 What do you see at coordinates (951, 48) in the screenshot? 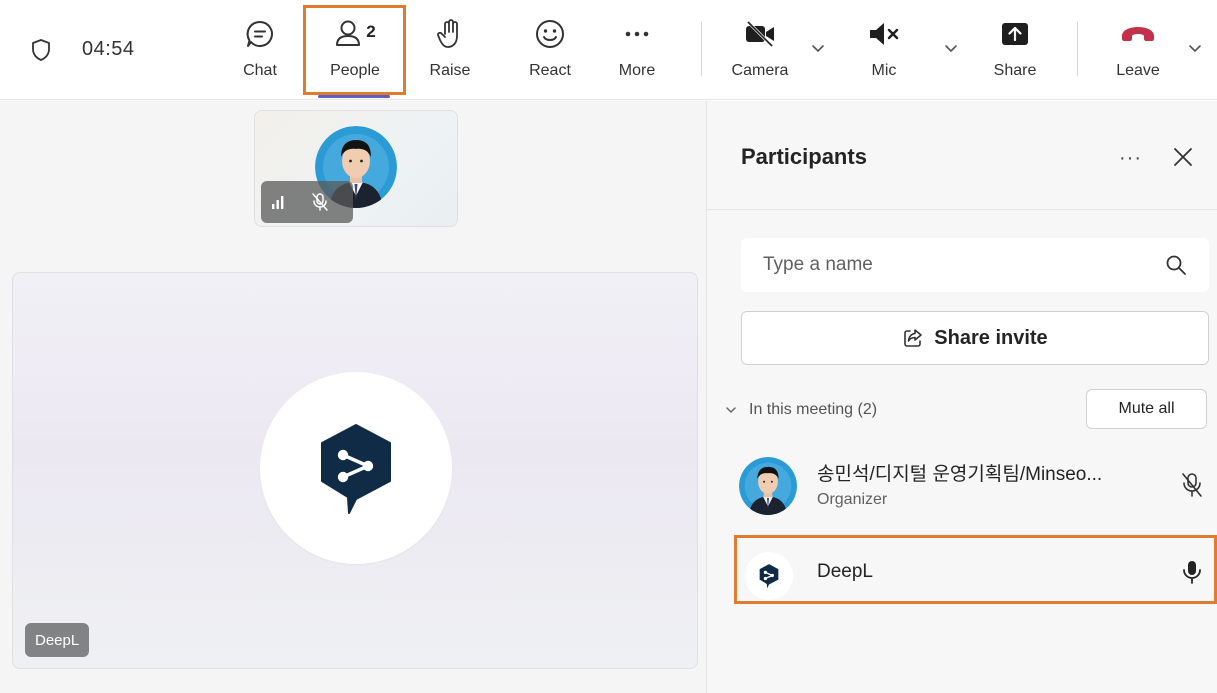
I see `mic-options-chevron-icon` at bounding box center [951, 48].